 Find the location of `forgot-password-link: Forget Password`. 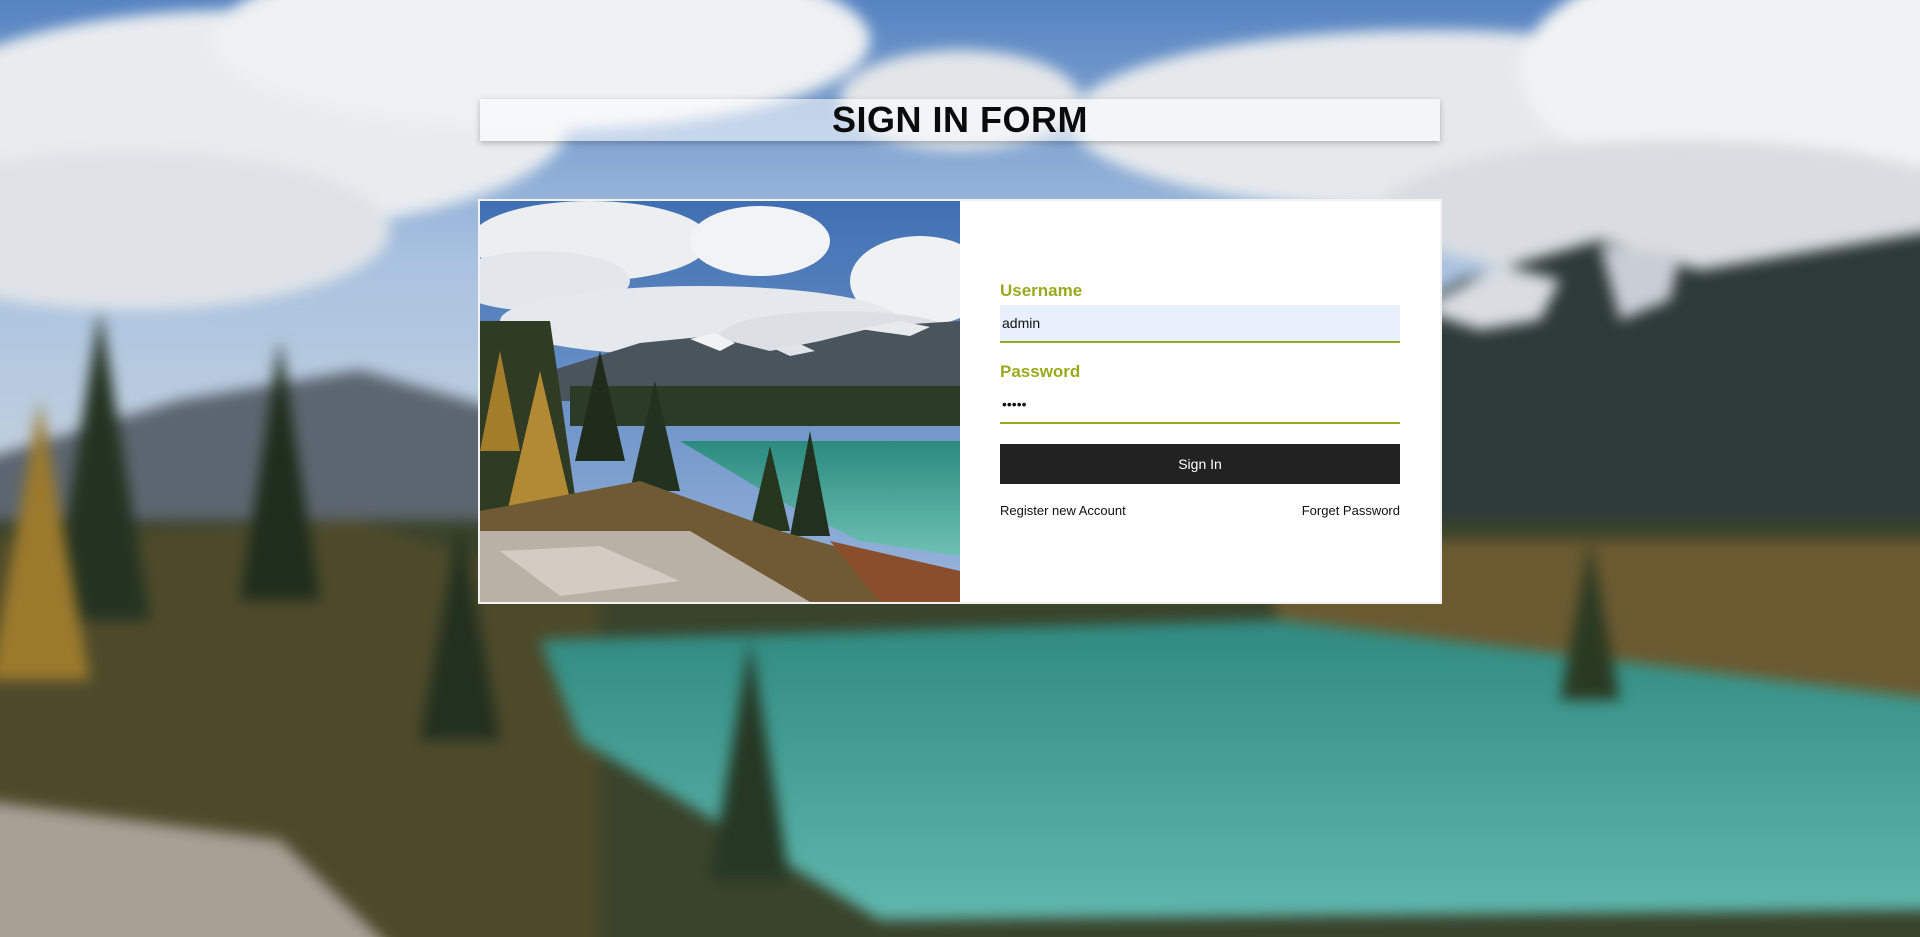

forgot-password-link: Forget Password is located at coordinates (1351, 510).